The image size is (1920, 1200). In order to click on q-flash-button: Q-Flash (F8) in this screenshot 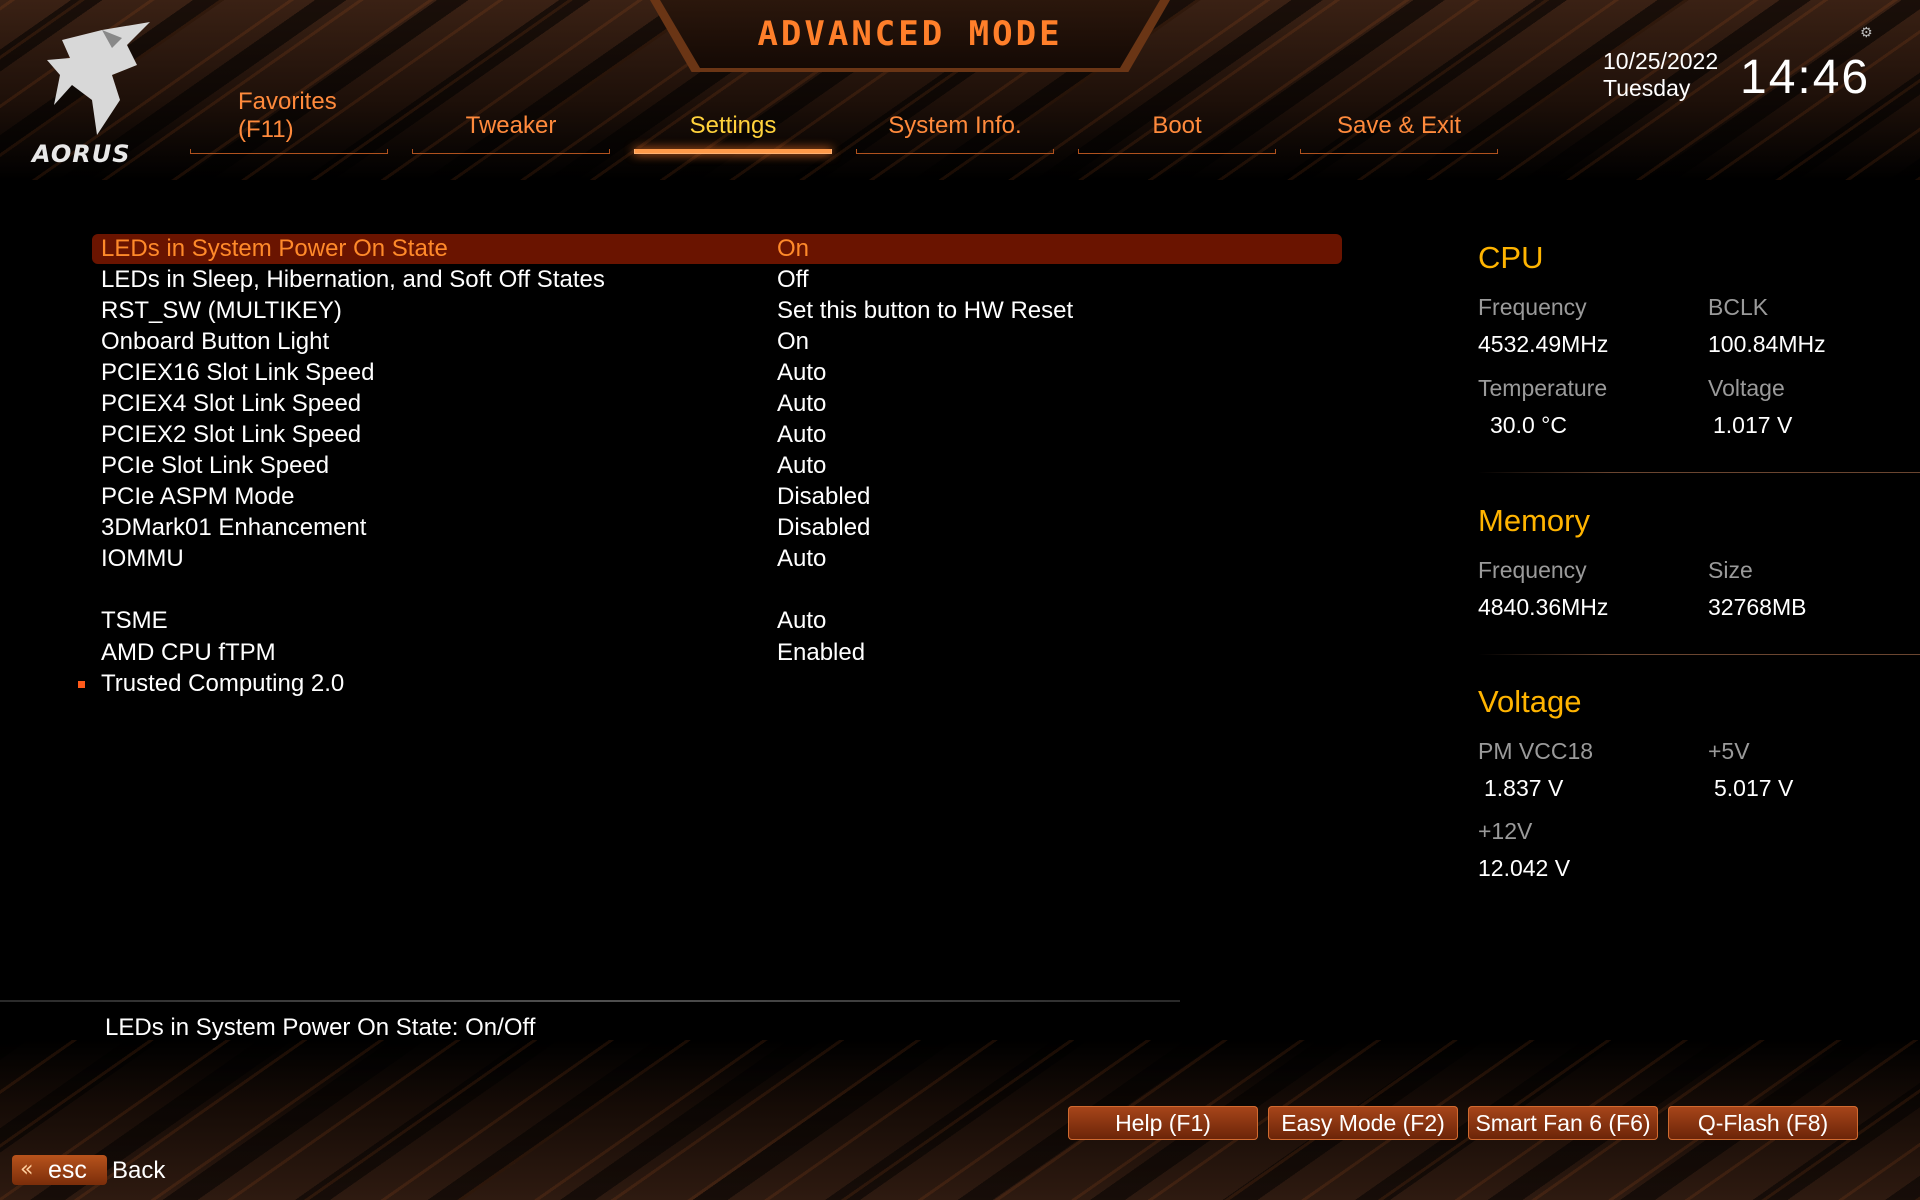, I will do `click(1763, 1123)`.